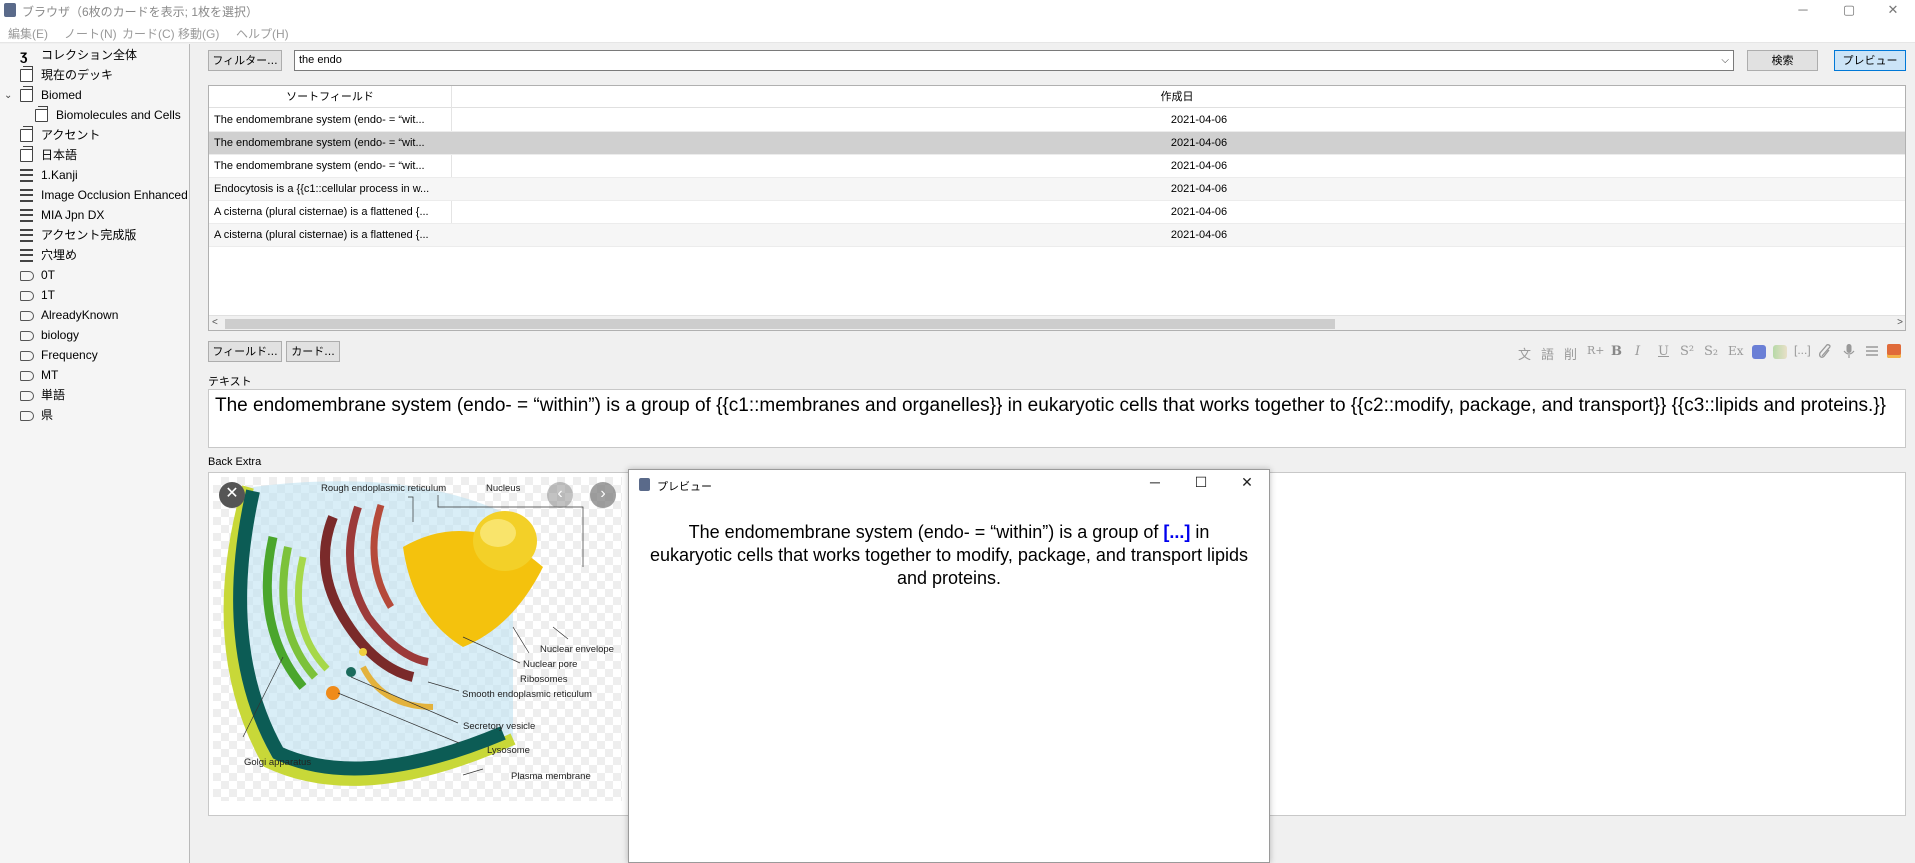 The image size is (1915, 863). Describe the element at coordinates (26, 195) in the screenshot. I see `notetype-icon` at that location.